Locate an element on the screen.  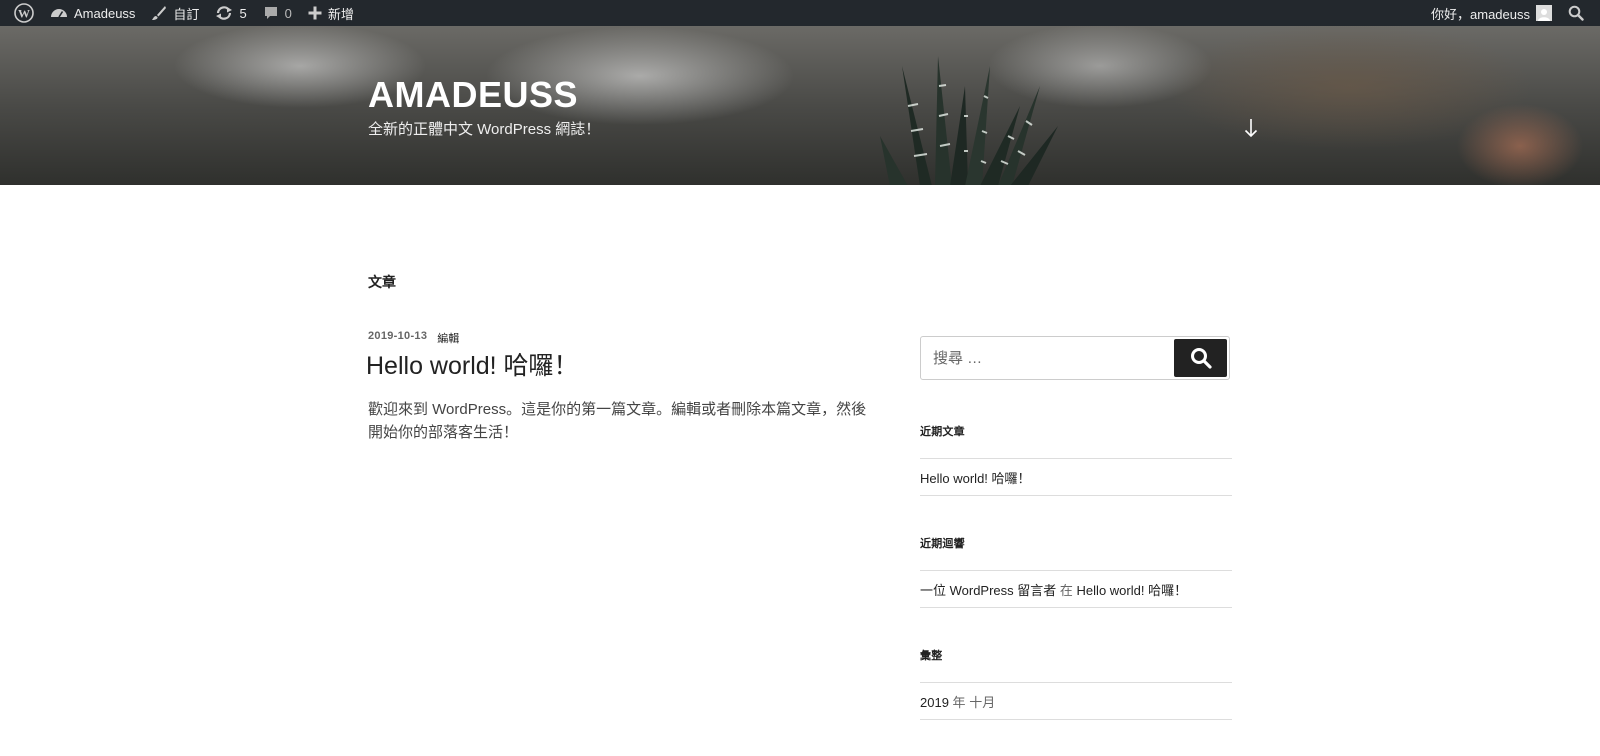
recent-post-link: Hello world! 哈囉！ is located at coordinates (1076, 477).